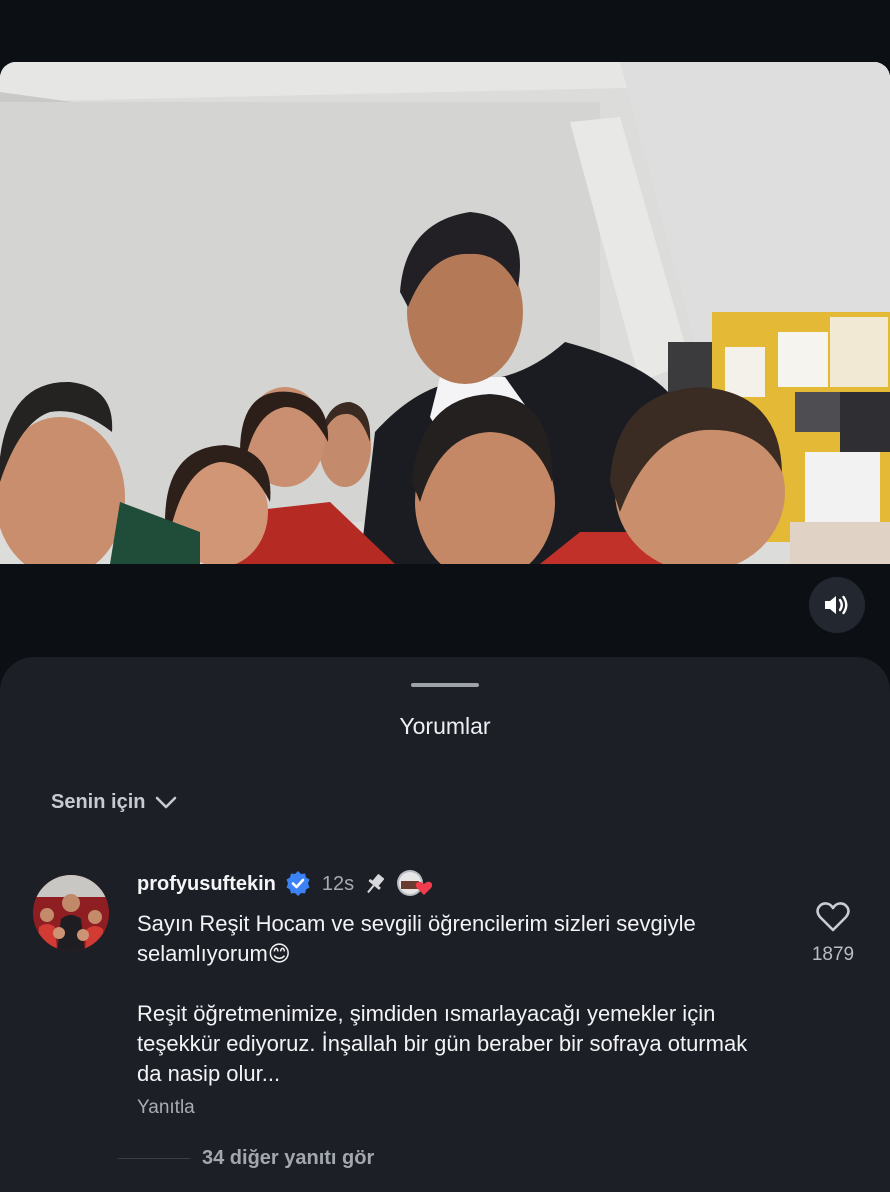 The width and height of the screenshot is (890, 1192). What do you see at coordinates (338, 883) in the screenshot?
I see `comment-time: 12s` at bounding box center [338, 883].